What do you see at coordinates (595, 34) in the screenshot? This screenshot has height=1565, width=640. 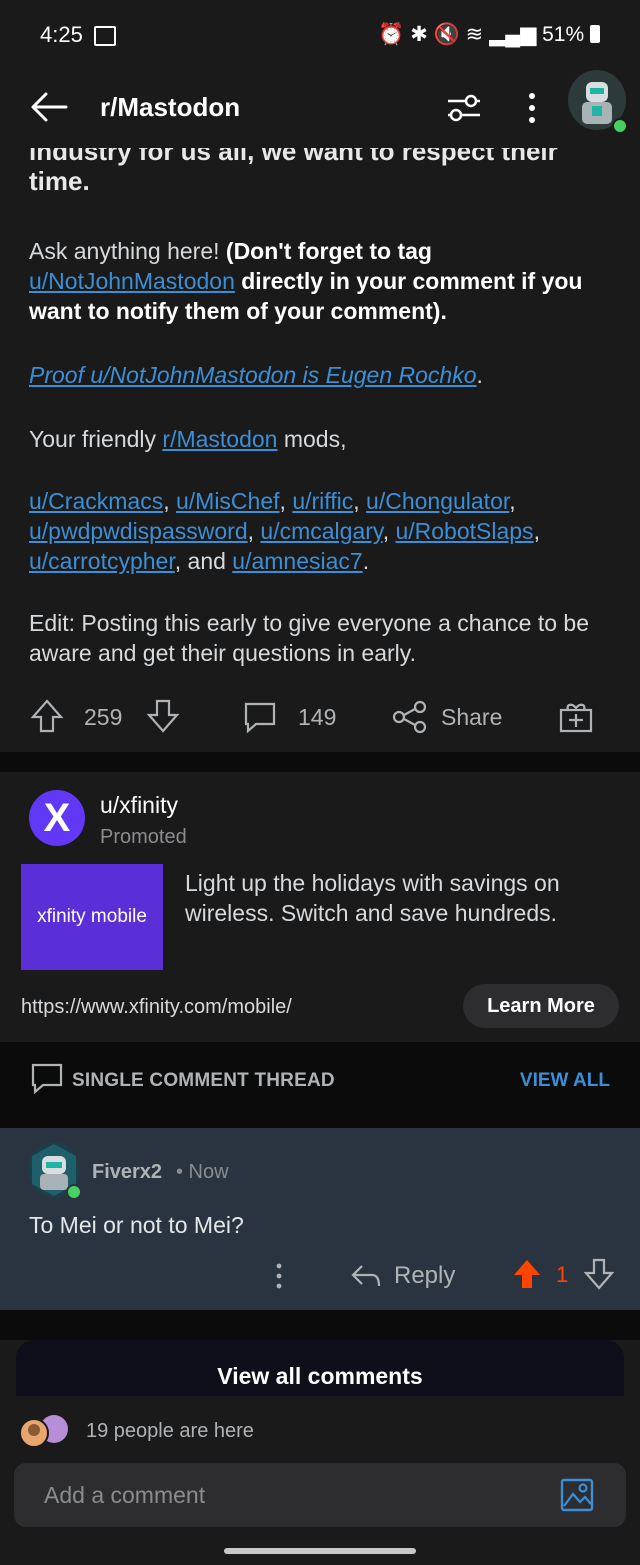 I see `battery-icon` at bounding box center [595, 34].